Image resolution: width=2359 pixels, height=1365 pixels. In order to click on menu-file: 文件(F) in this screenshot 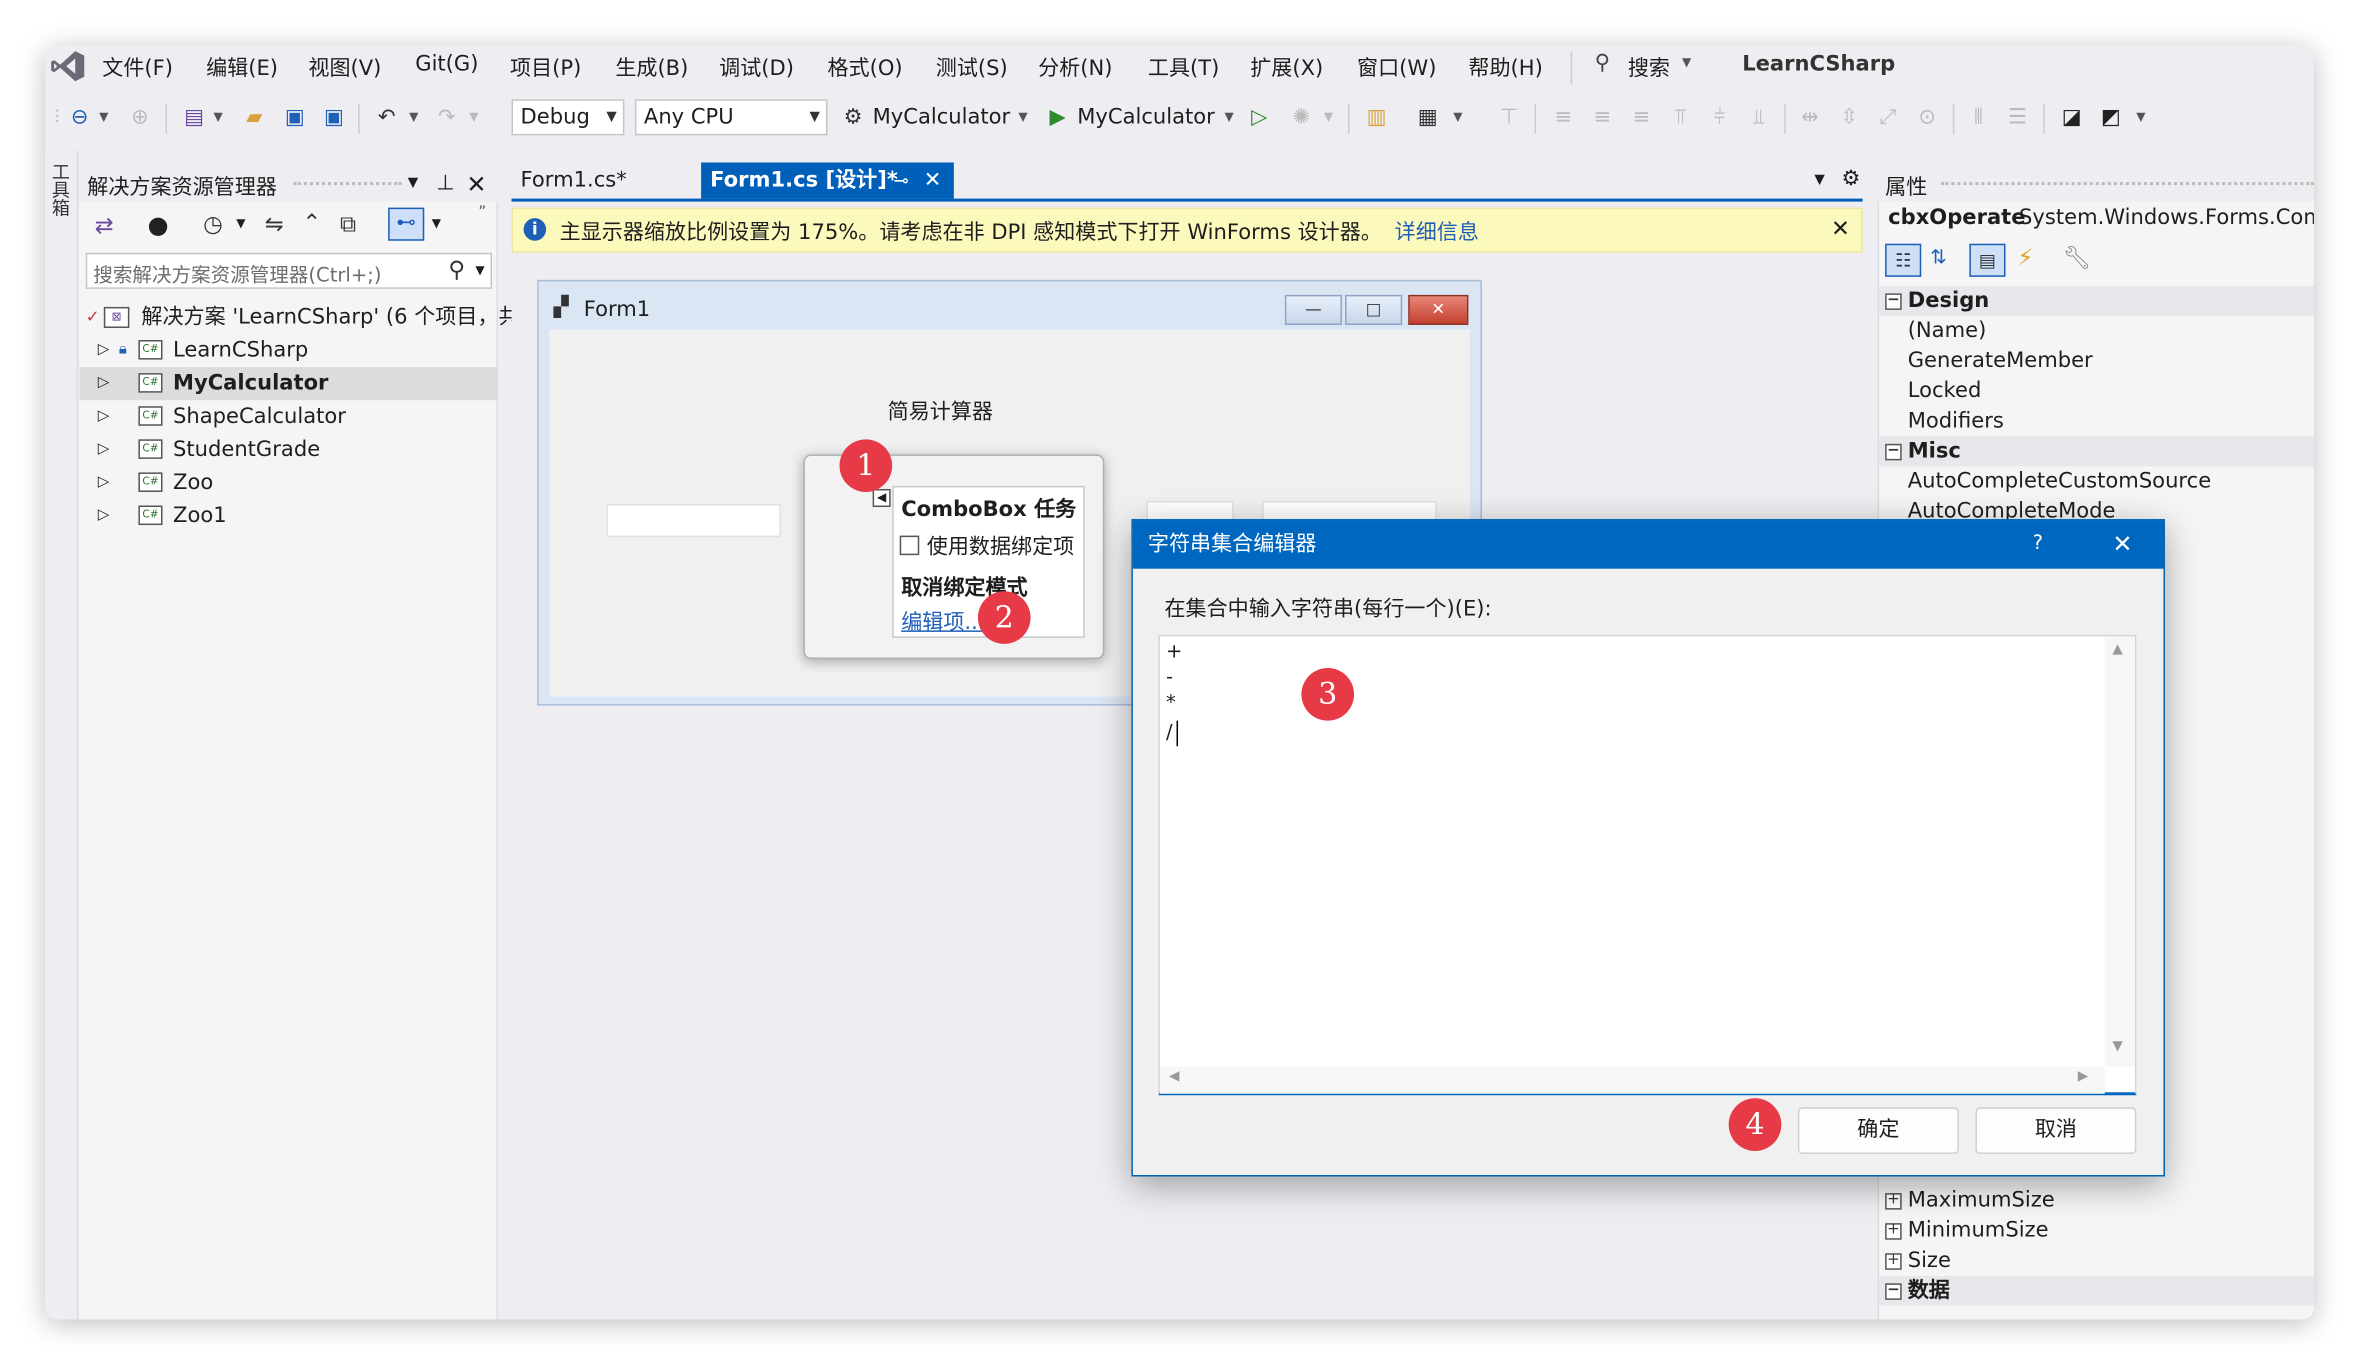, I will do `click(137, 68)`.